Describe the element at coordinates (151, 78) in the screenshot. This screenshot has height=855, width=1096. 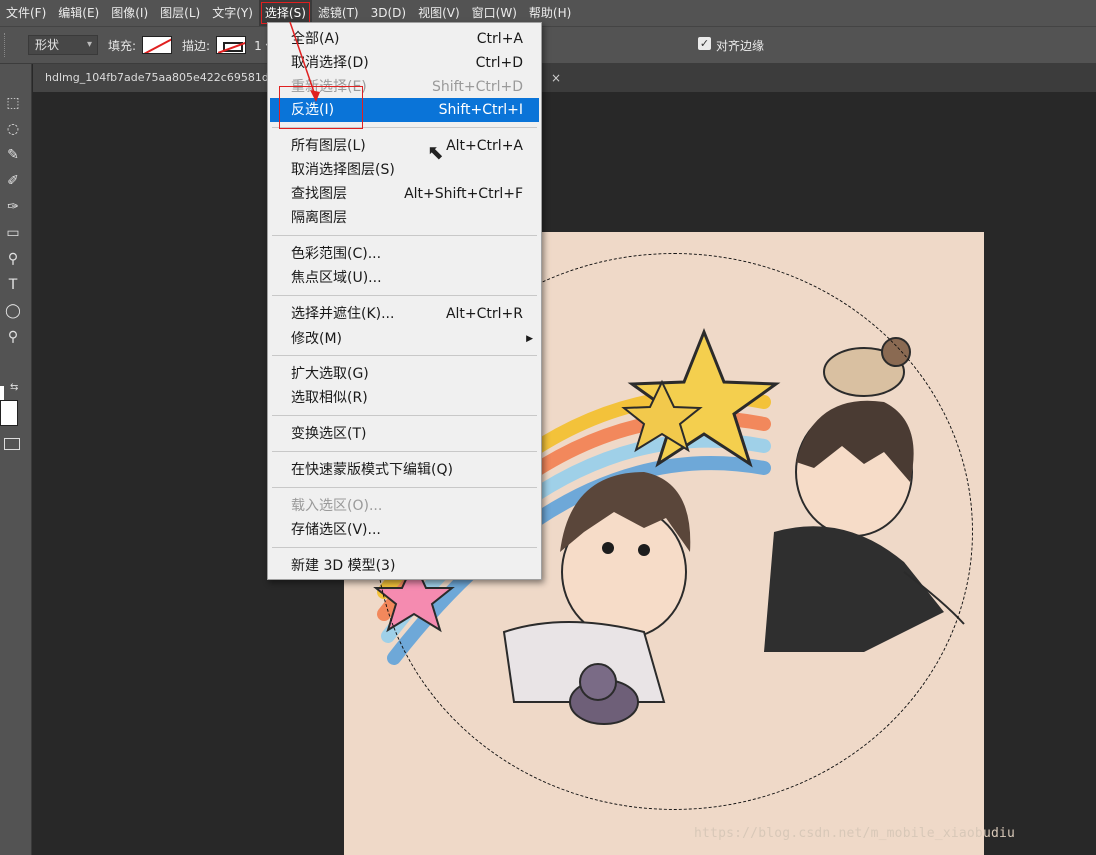
I see `document-tab: hdlmg_104fb7ade75aa805e422c69581dd` at that location.